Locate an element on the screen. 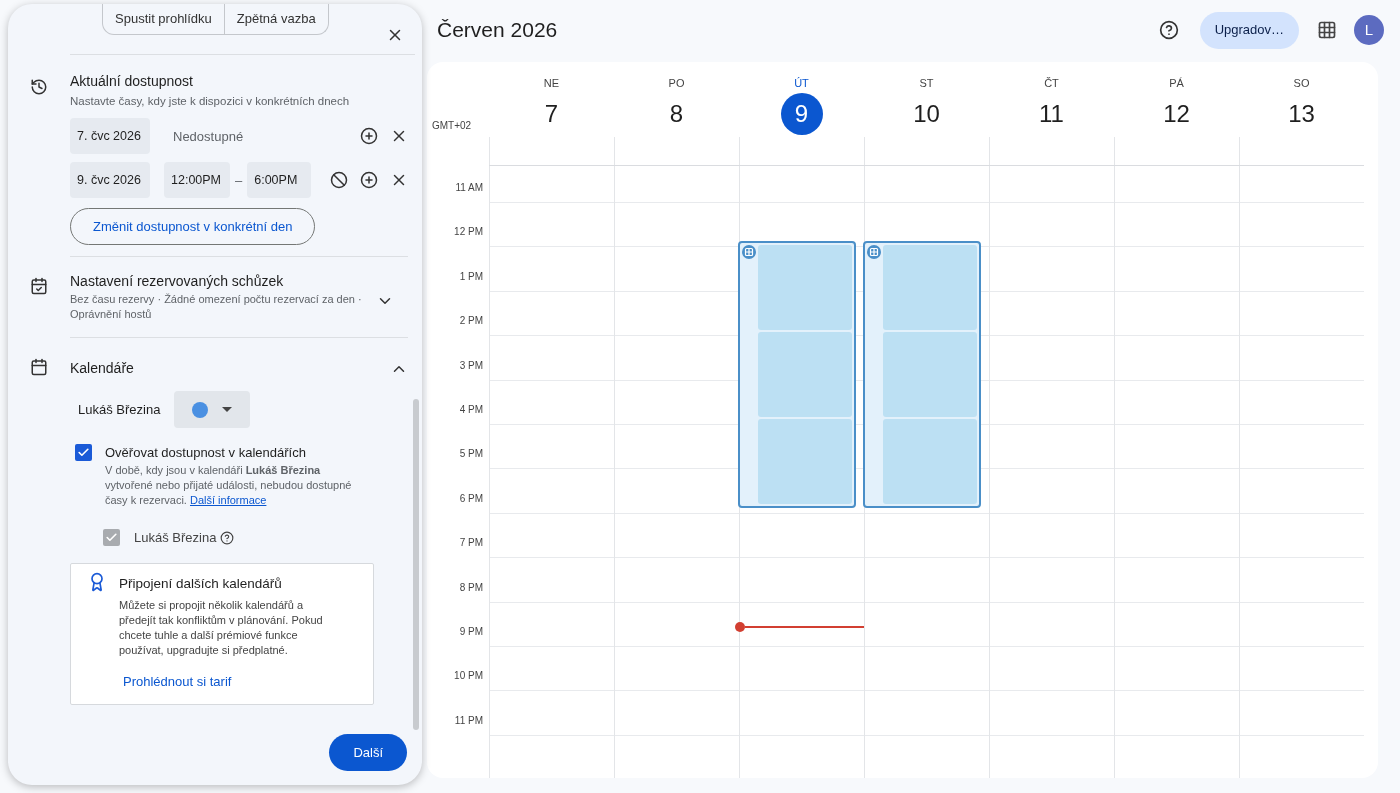 Image resolution: width=1400 pixels, height=793 pixels. month-title: Červen 2026 is located at coordinates (498, 30).